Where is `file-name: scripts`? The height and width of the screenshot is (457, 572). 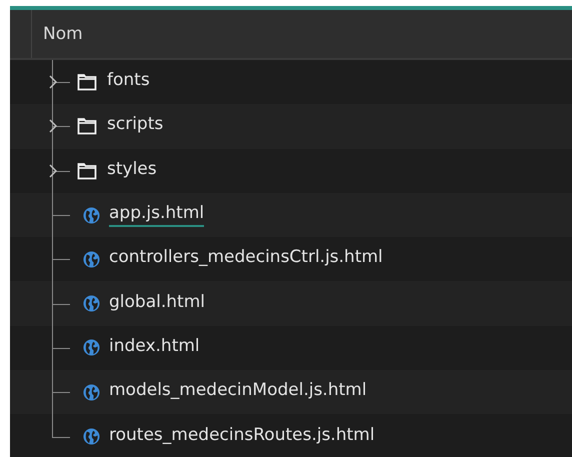
file-name: scripts is located at coordinates (135, 126).